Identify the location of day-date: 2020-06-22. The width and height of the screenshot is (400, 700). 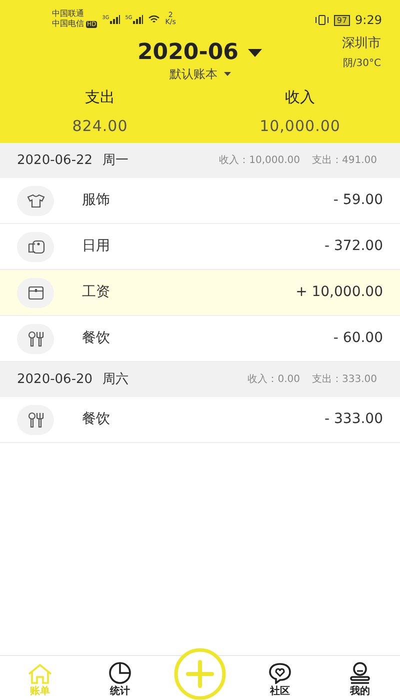
(55, 161).